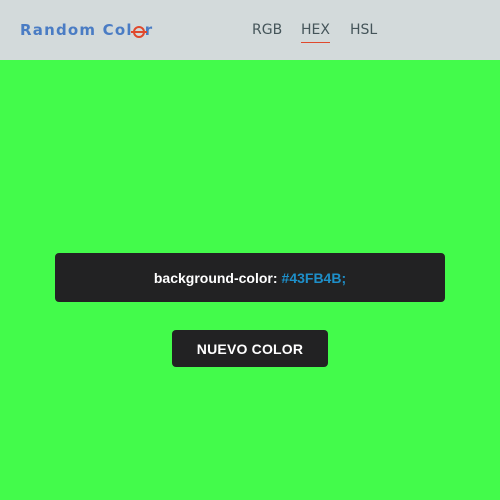 This screenshot has height=500, width=500. I want to click on color-value: #43FB4B;, so click(314, 278).